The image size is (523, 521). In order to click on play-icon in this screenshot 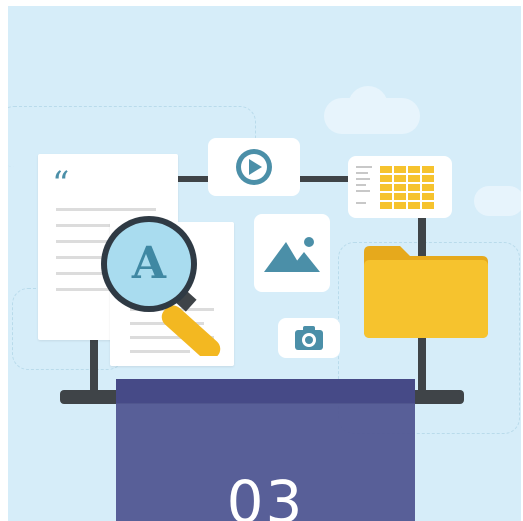, I will do `click(254, 167)`.